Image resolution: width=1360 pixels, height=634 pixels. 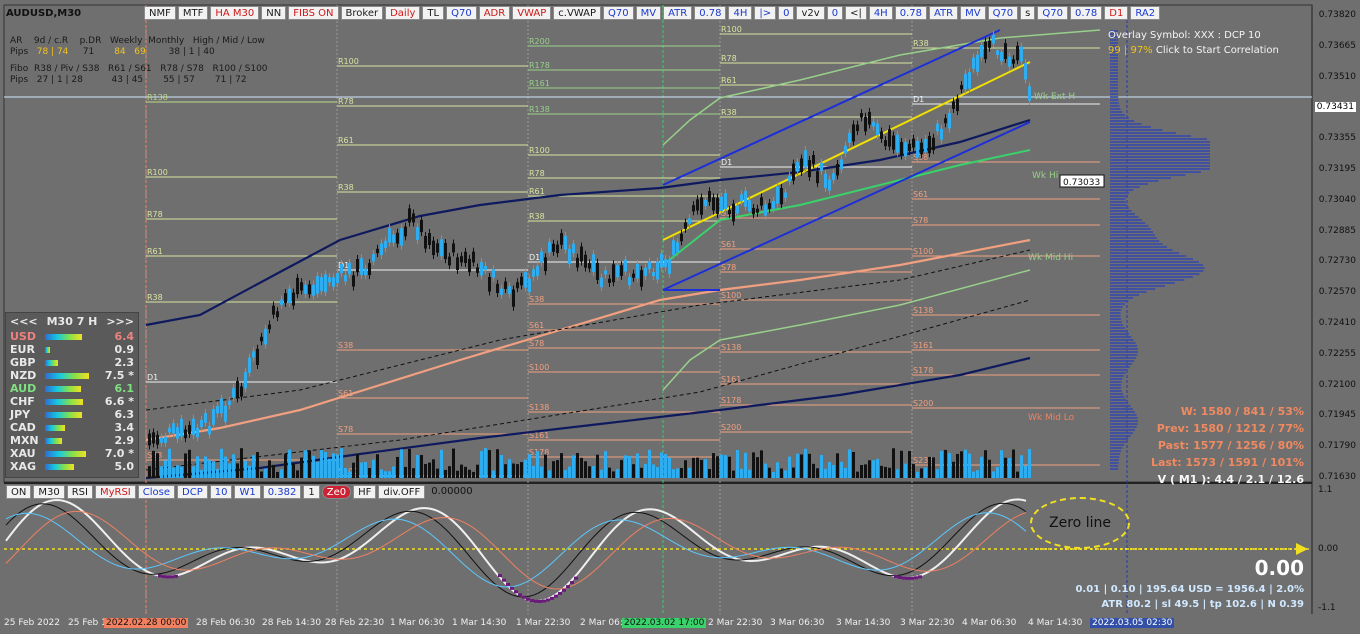 I want to click on toolbar-button-hf: HF, so click(x=365, y=492).